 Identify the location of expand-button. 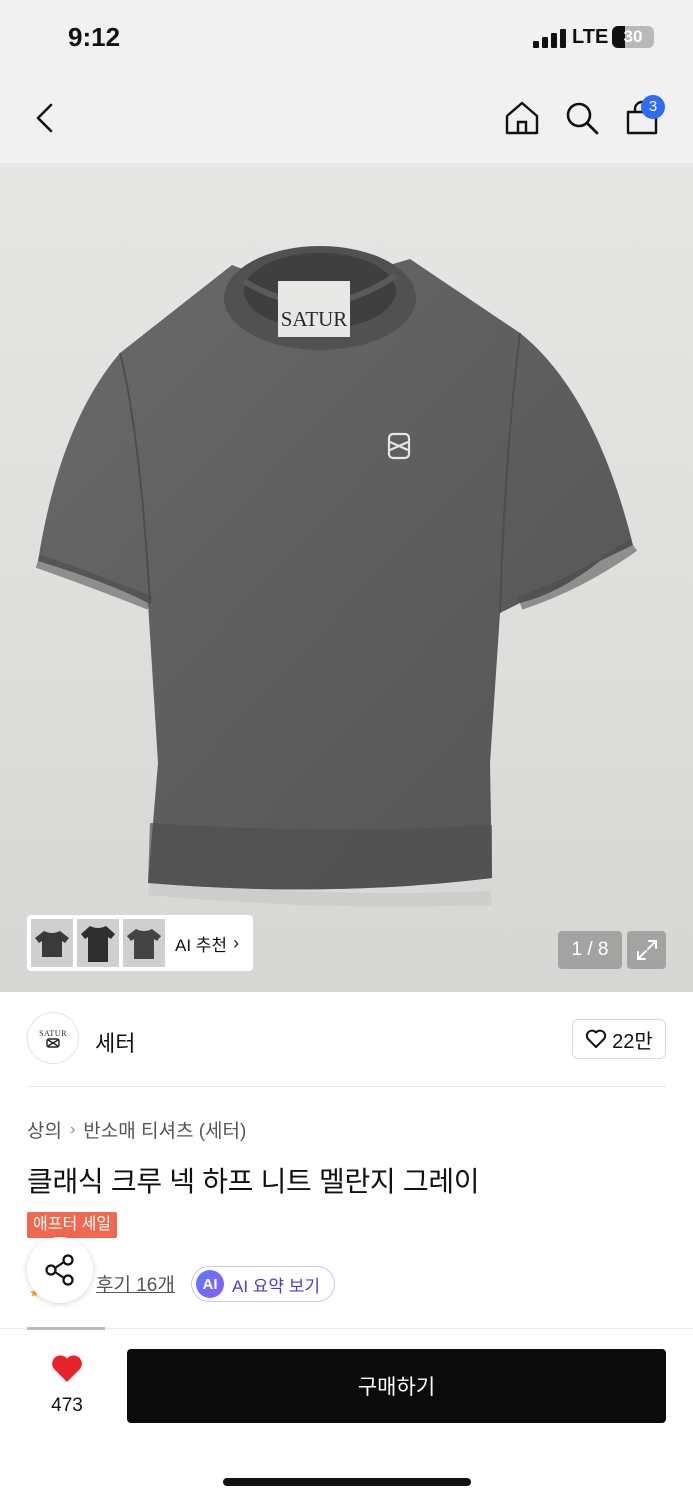
(646, 950).